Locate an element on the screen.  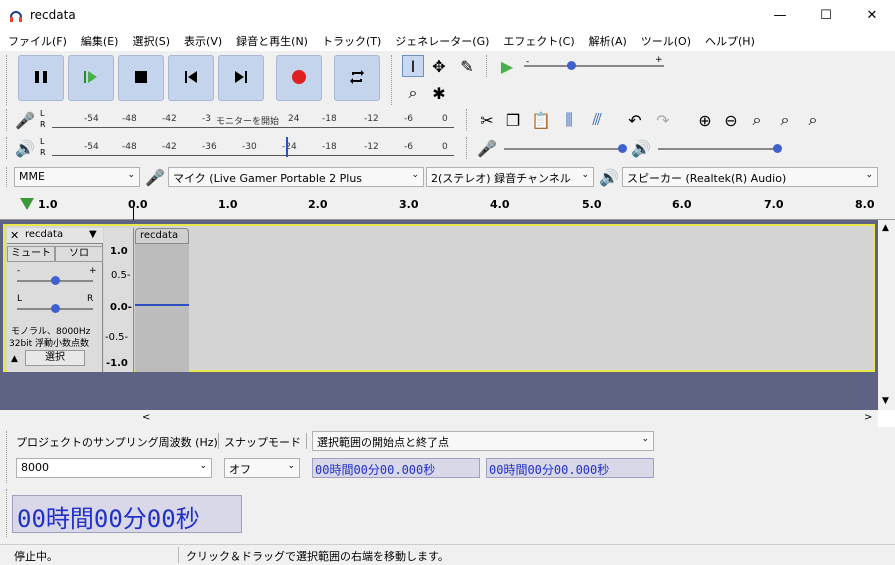
speed-slider is located at coordinates (594, 66).